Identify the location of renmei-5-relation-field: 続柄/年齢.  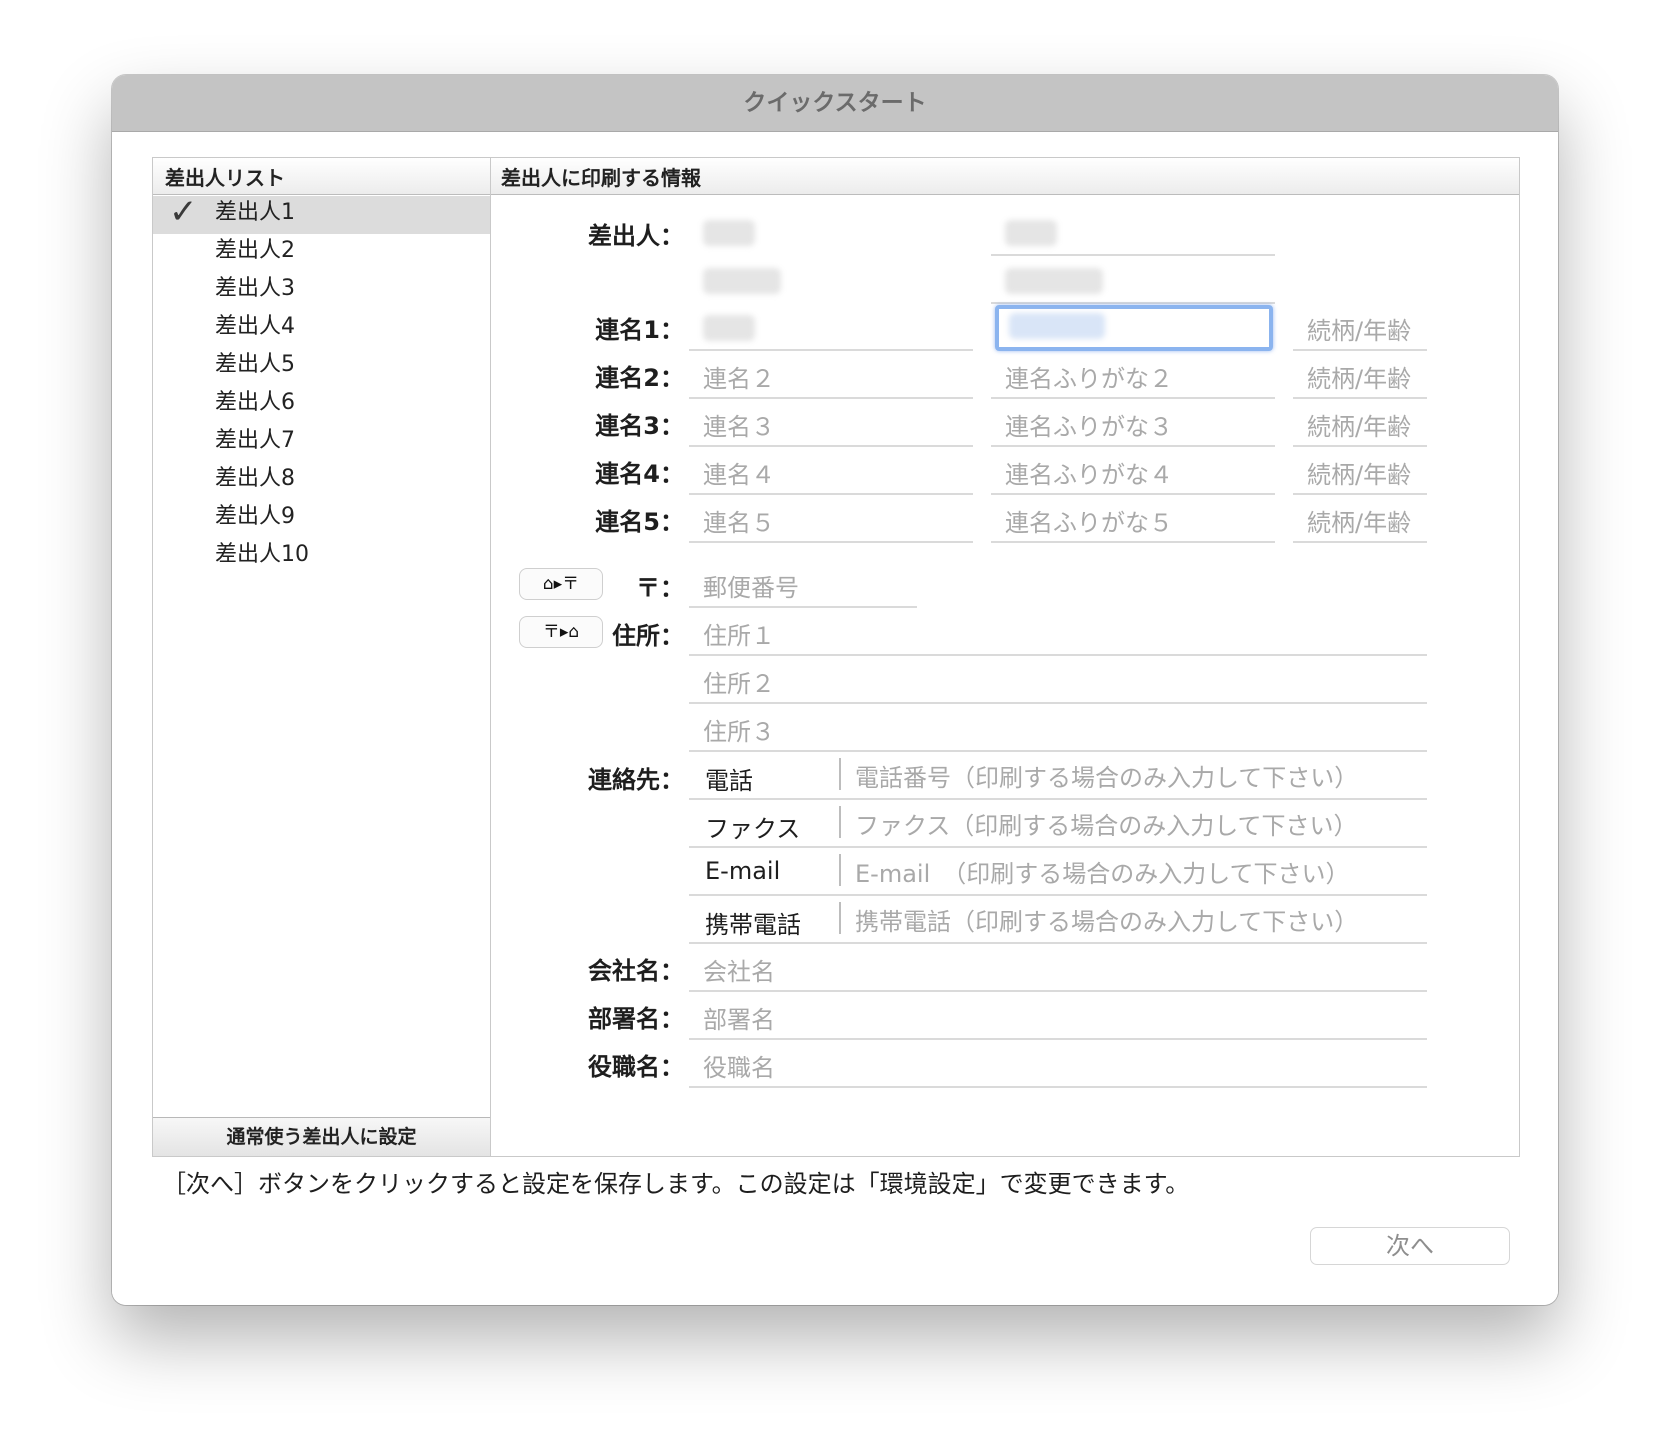
(1360, 519).